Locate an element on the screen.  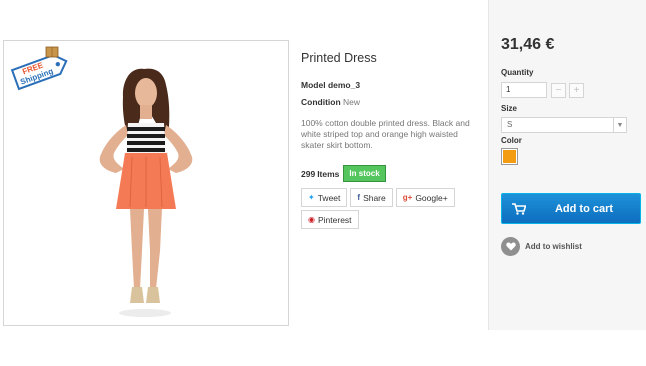
google-plus-button: g+ Google+ is located at coordinates (425, 197).